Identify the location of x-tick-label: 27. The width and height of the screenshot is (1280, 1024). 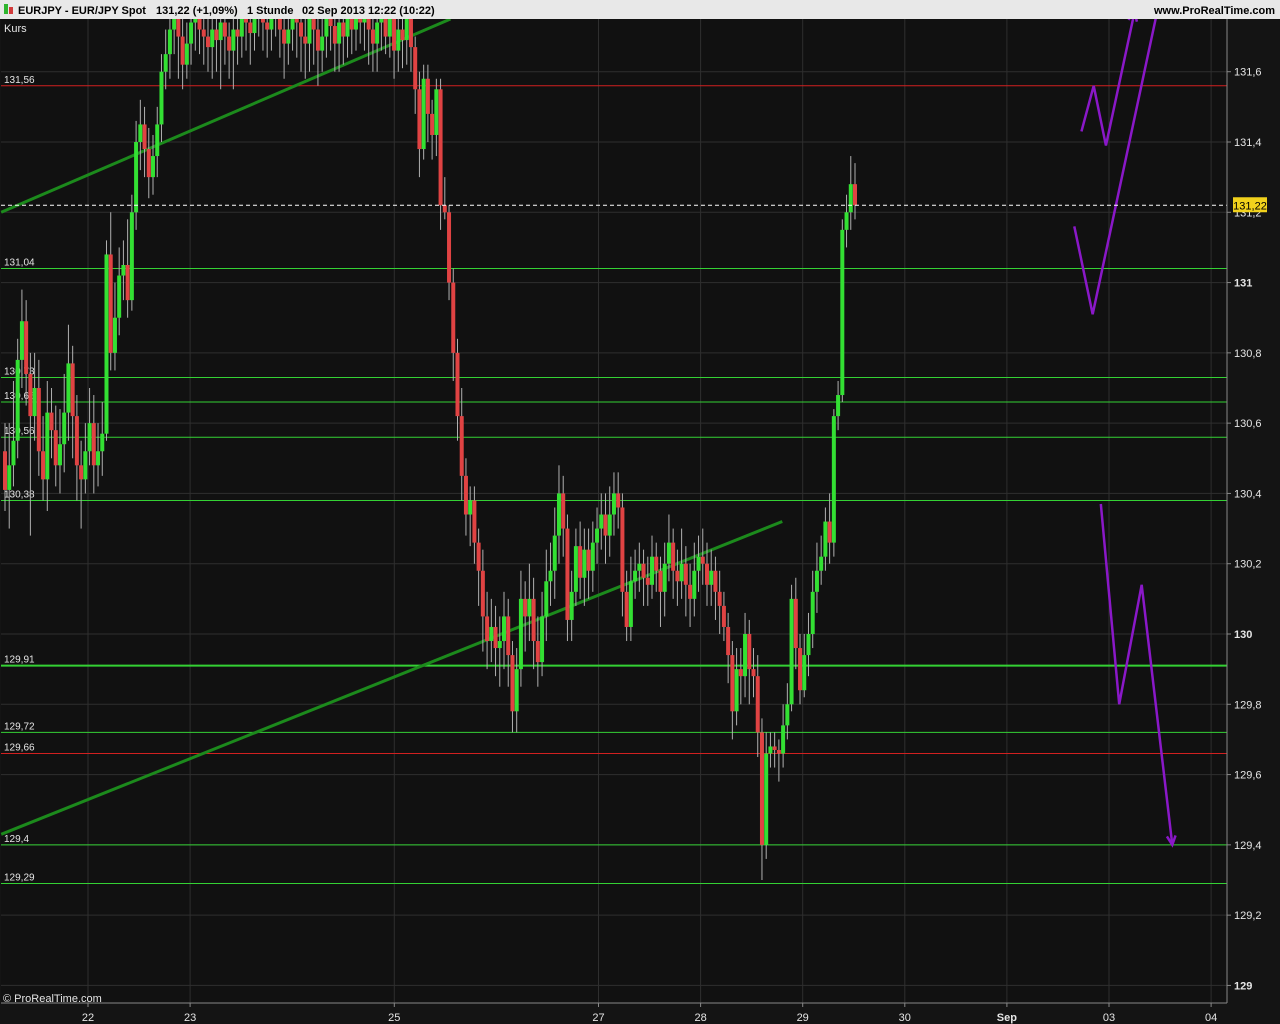
(598, 1018).